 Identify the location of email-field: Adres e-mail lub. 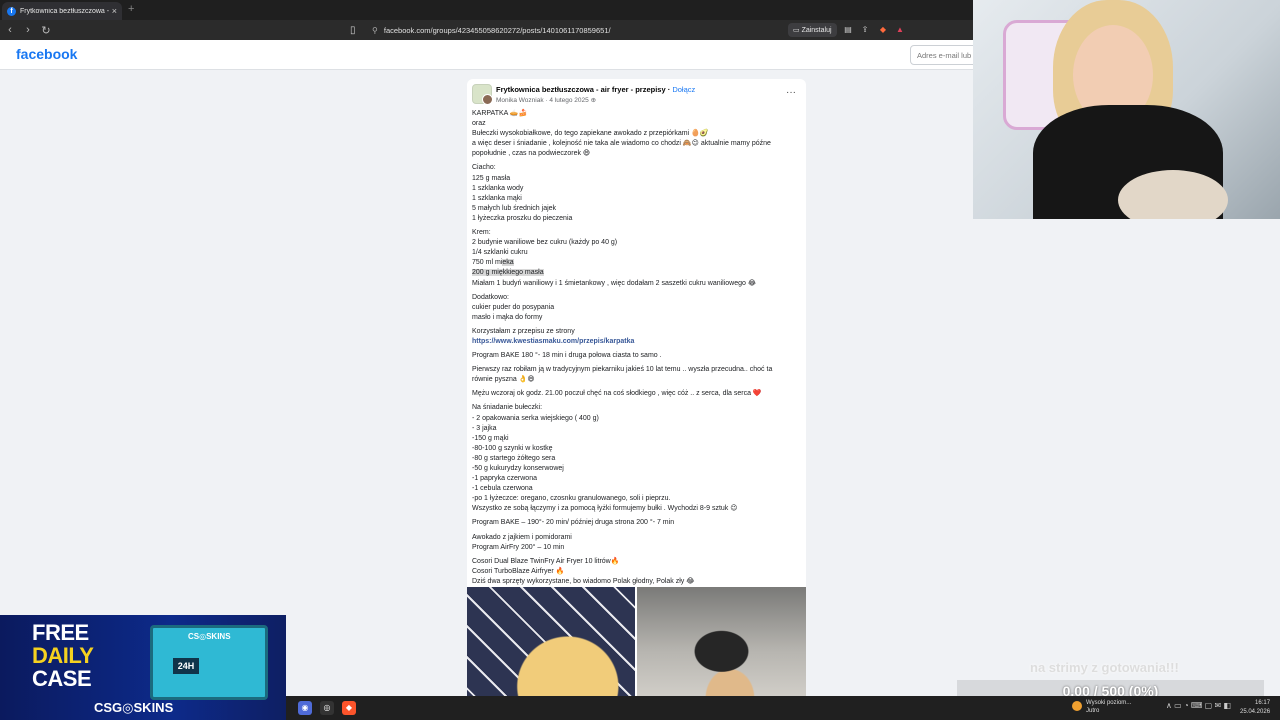
(945, 55).